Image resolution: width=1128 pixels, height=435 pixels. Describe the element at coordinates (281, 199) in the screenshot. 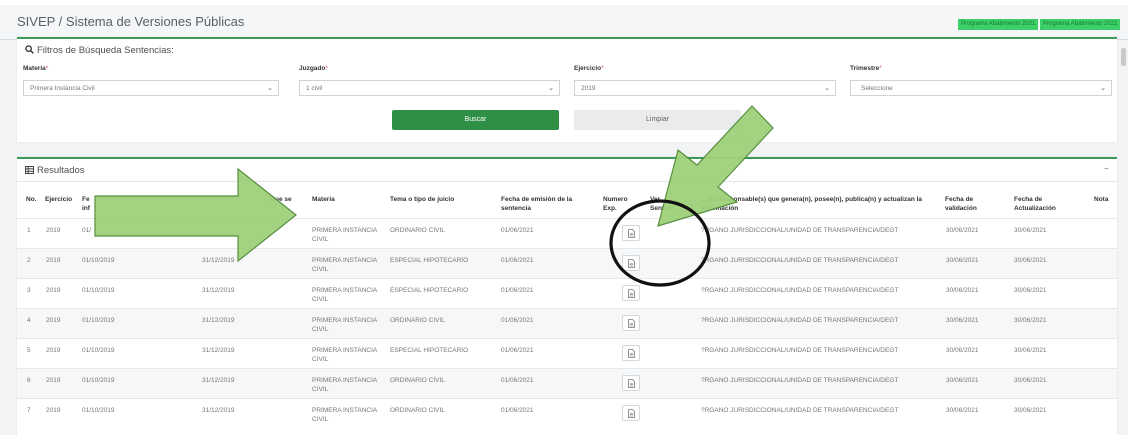

I see `col-fecha-fin: que se` at that location.